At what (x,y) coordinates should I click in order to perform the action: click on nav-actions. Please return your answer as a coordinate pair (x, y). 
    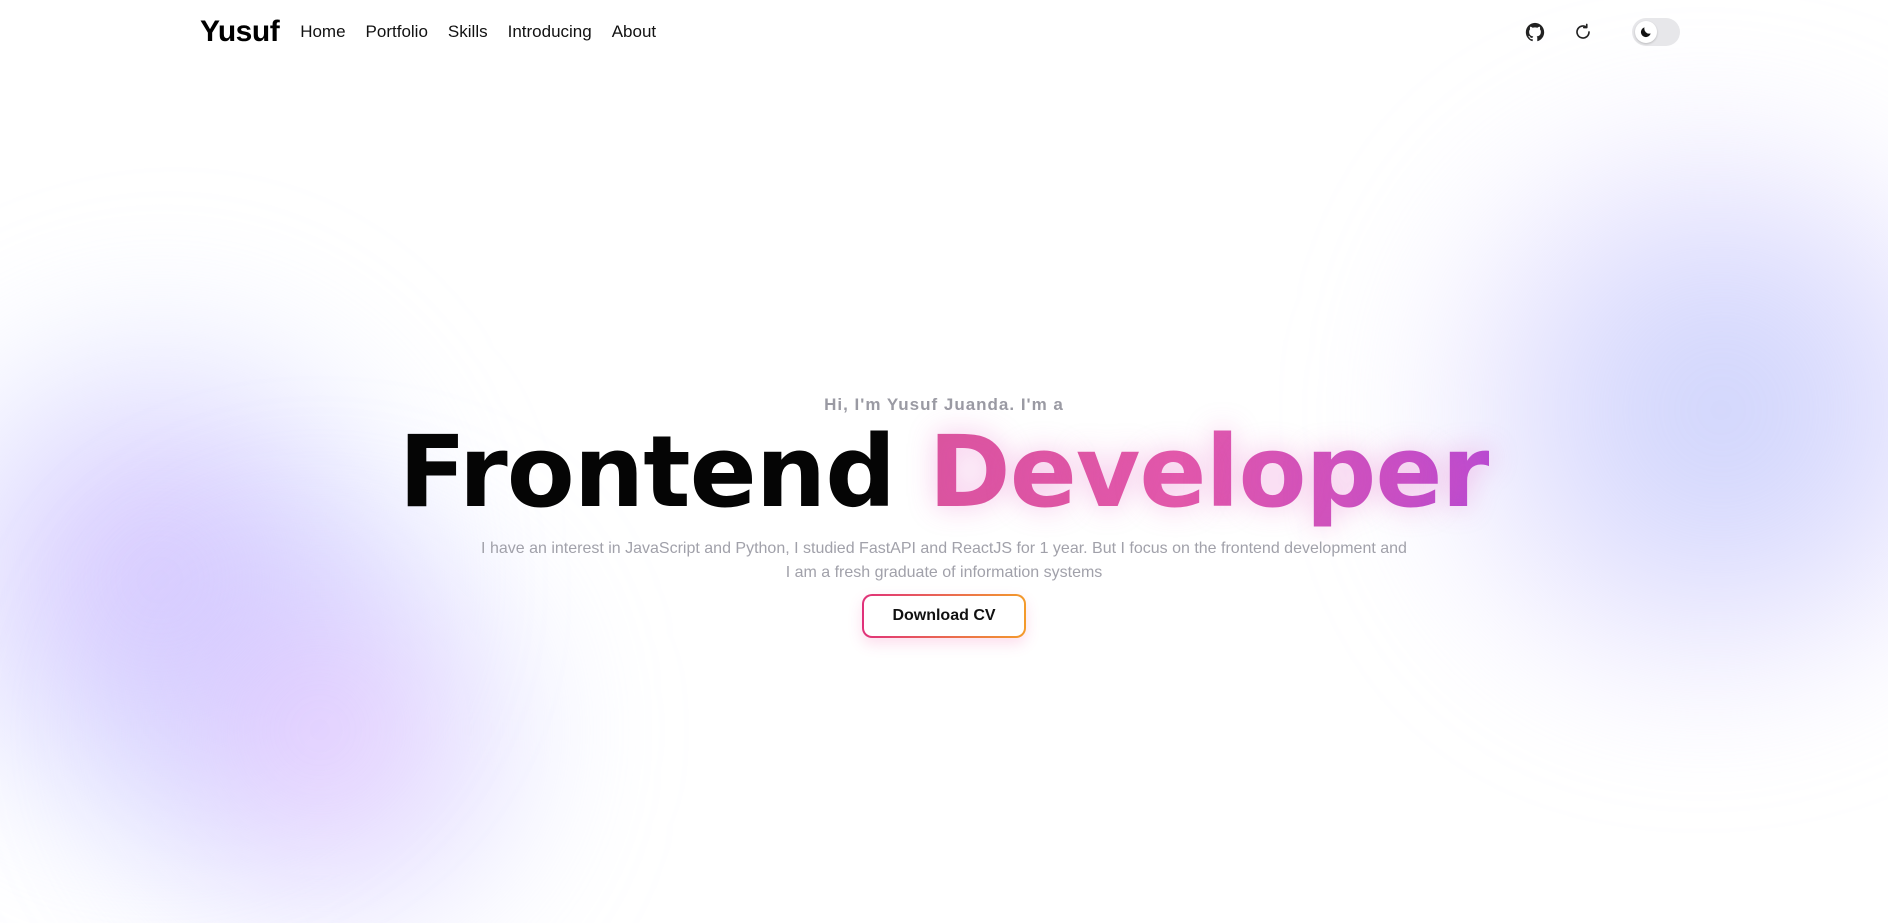
    Looking at the image, I should click on (1601, 32).